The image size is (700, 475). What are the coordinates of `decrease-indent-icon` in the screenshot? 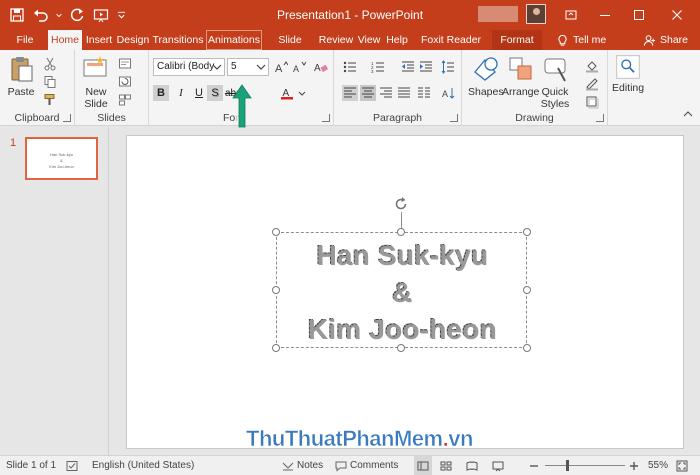 It's located at (408, 67).